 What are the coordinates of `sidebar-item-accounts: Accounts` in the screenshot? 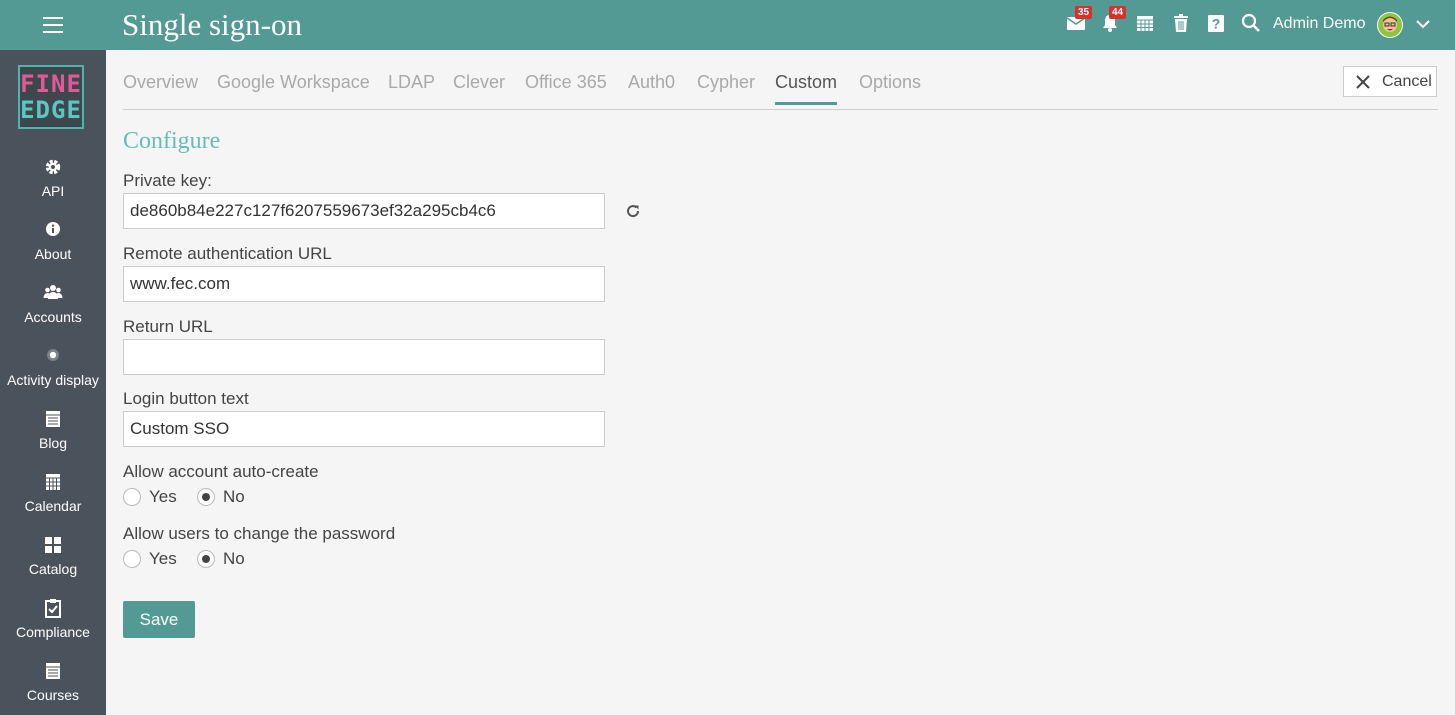 It's located at (53, 313).